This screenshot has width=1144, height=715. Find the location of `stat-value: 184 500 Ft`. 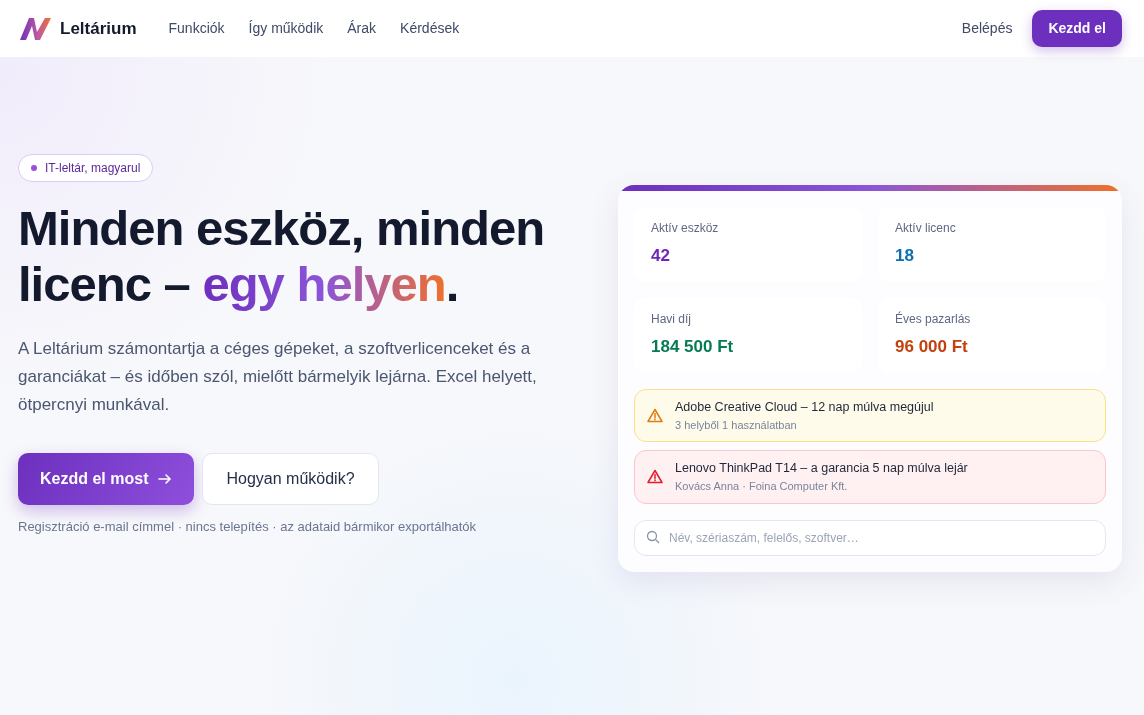

stat-value: 184 500 Ft is located at coordinates (693, 347).